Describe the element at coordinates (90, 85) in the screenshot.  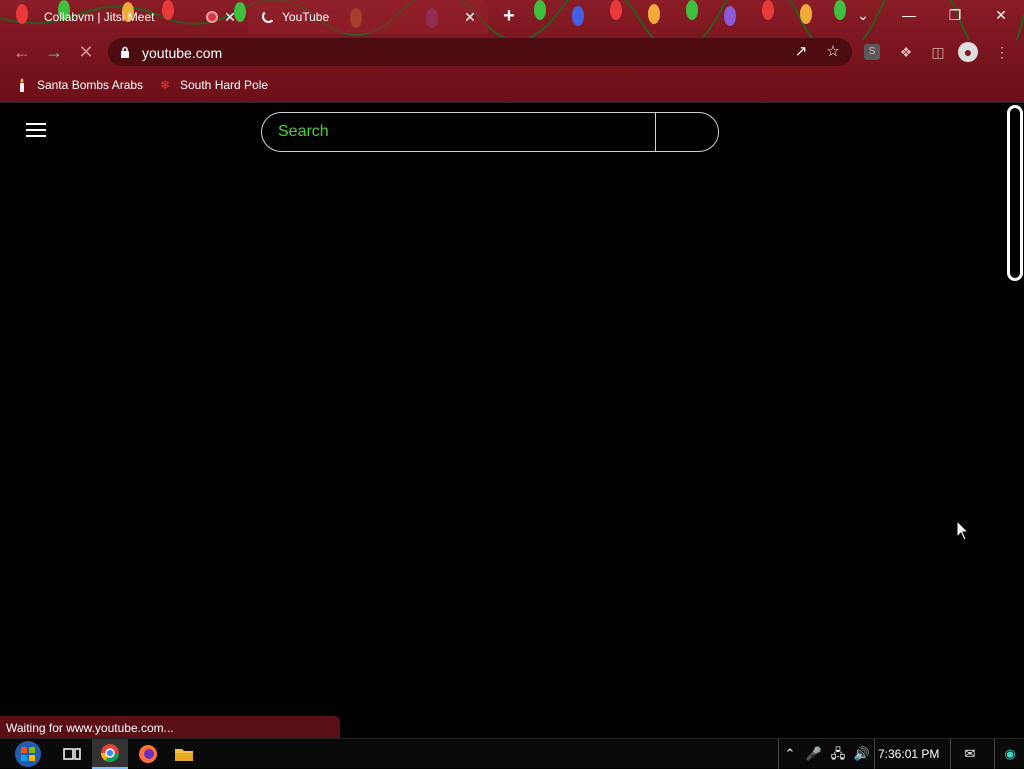
I see `bookmark-label: Santa Bombs Arabs` at that location.